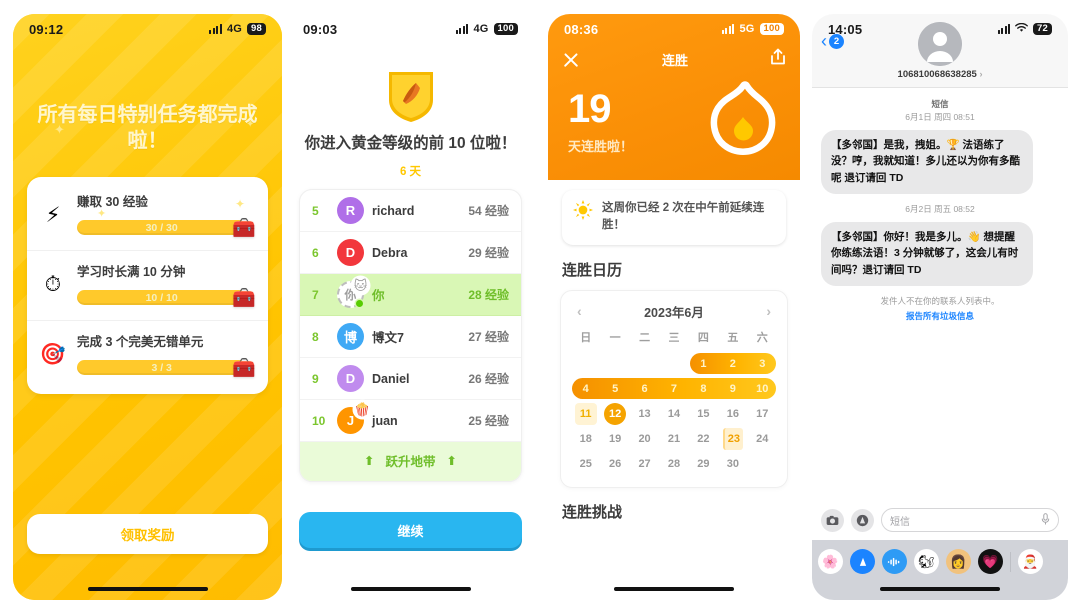 The width and height of the screenshot is (1080, 608). I want to click on chevron-right-icon: ›, so click(768, 311).